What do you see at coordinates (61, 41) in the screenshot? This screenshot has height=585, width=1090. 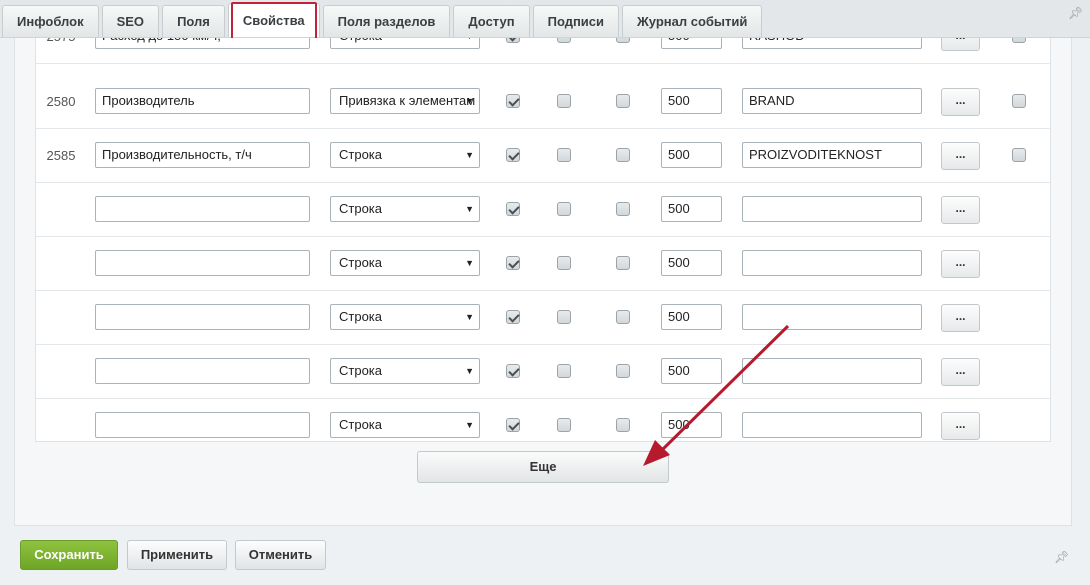 I see `property-id: 2575` at bounding box center [61, 41].